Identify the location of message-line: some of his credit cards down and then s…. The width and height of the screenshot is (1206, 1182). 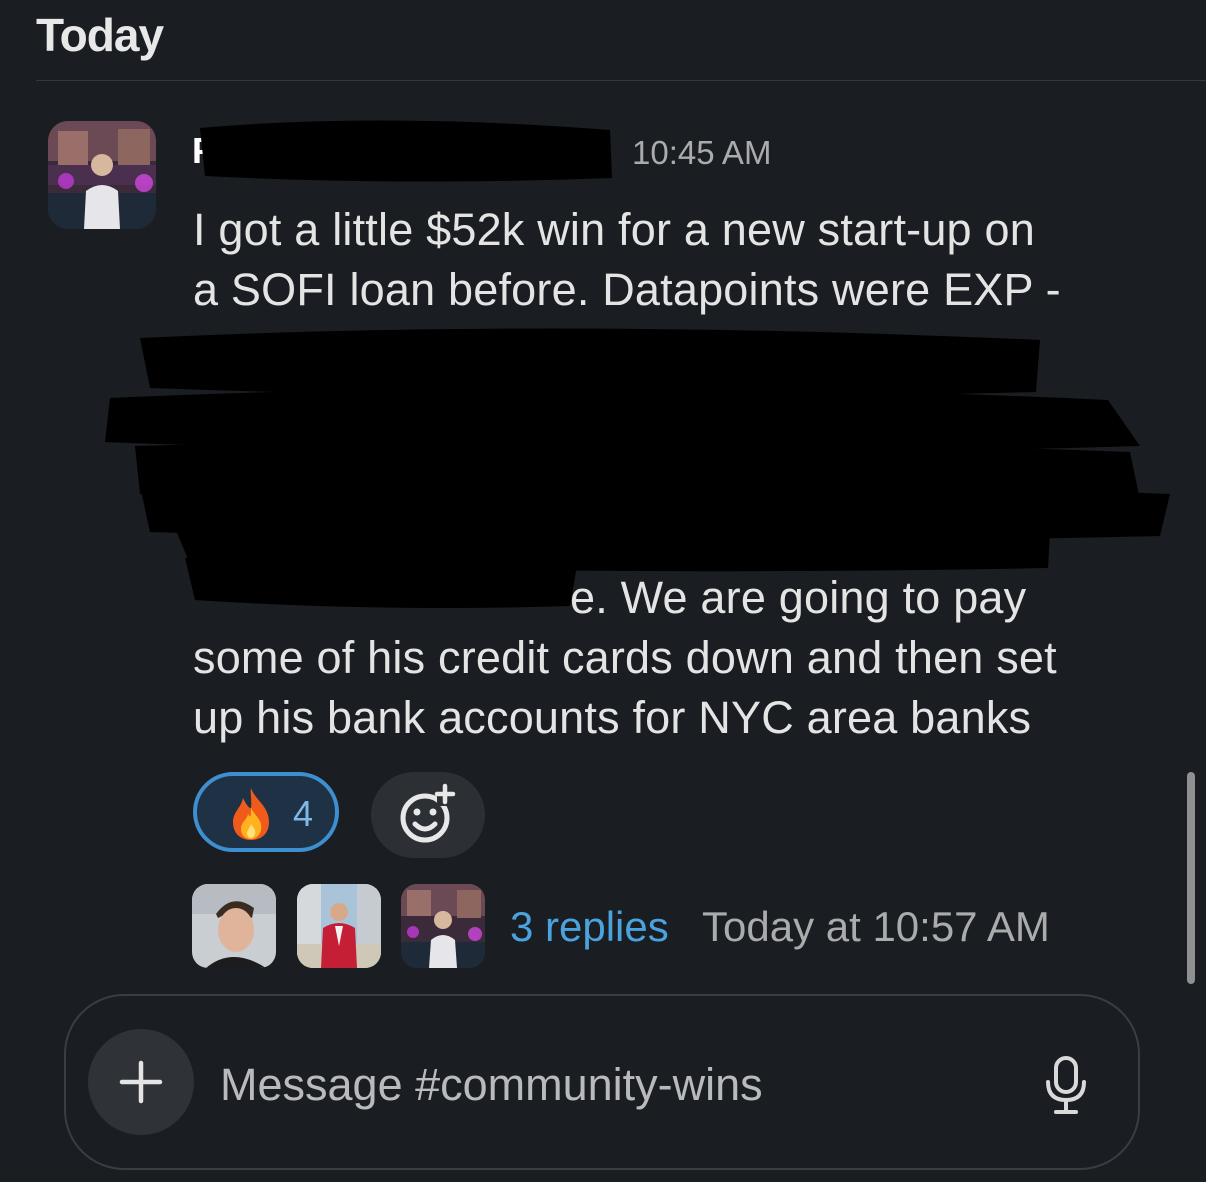
(625, 657).